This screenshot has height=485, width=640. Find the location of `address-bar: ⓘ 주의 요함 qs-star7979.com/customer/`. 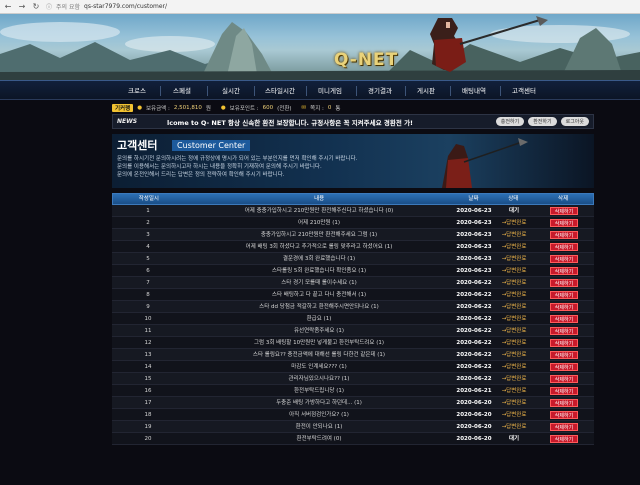

address-bar: ⓘ 주의 요함 qs-star7979.com/customer/ is located at coordinates (106, 6).